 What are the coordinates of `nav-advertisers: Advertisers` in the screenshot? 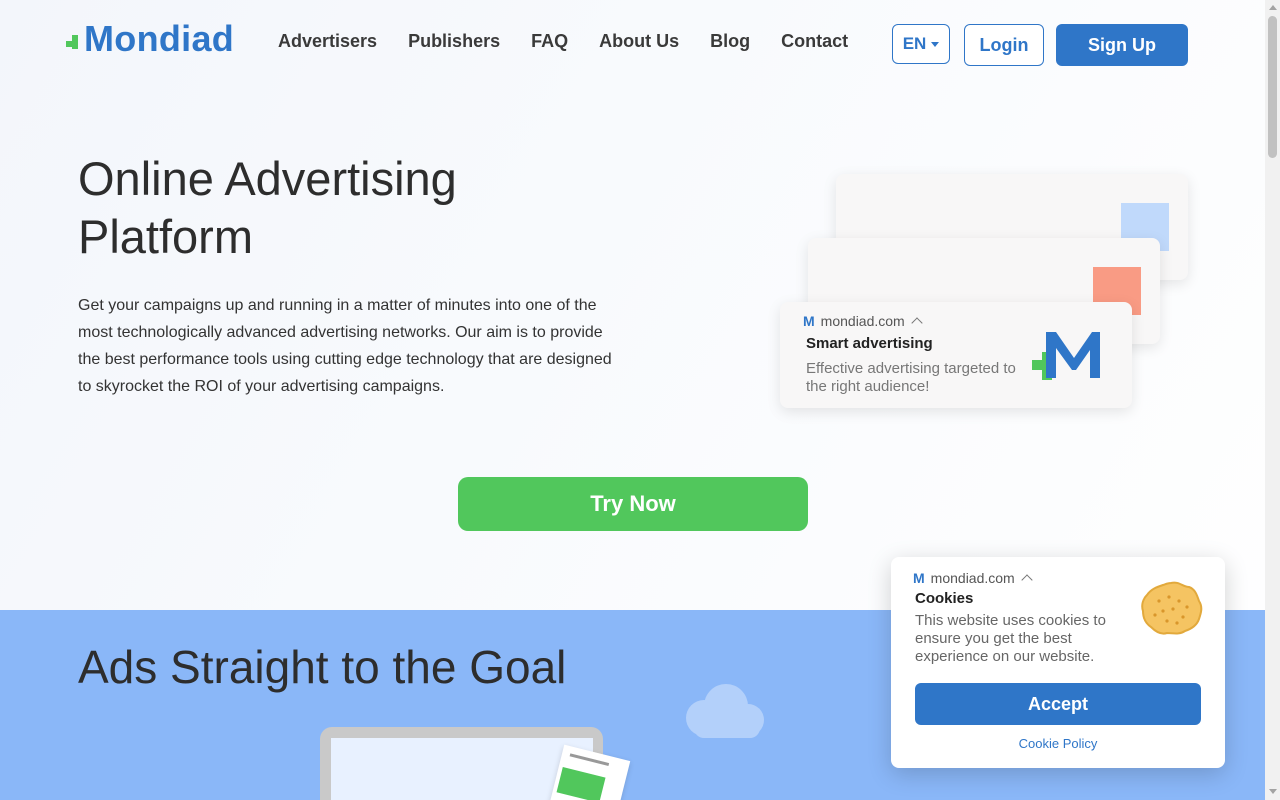 It's located at (327, 41).